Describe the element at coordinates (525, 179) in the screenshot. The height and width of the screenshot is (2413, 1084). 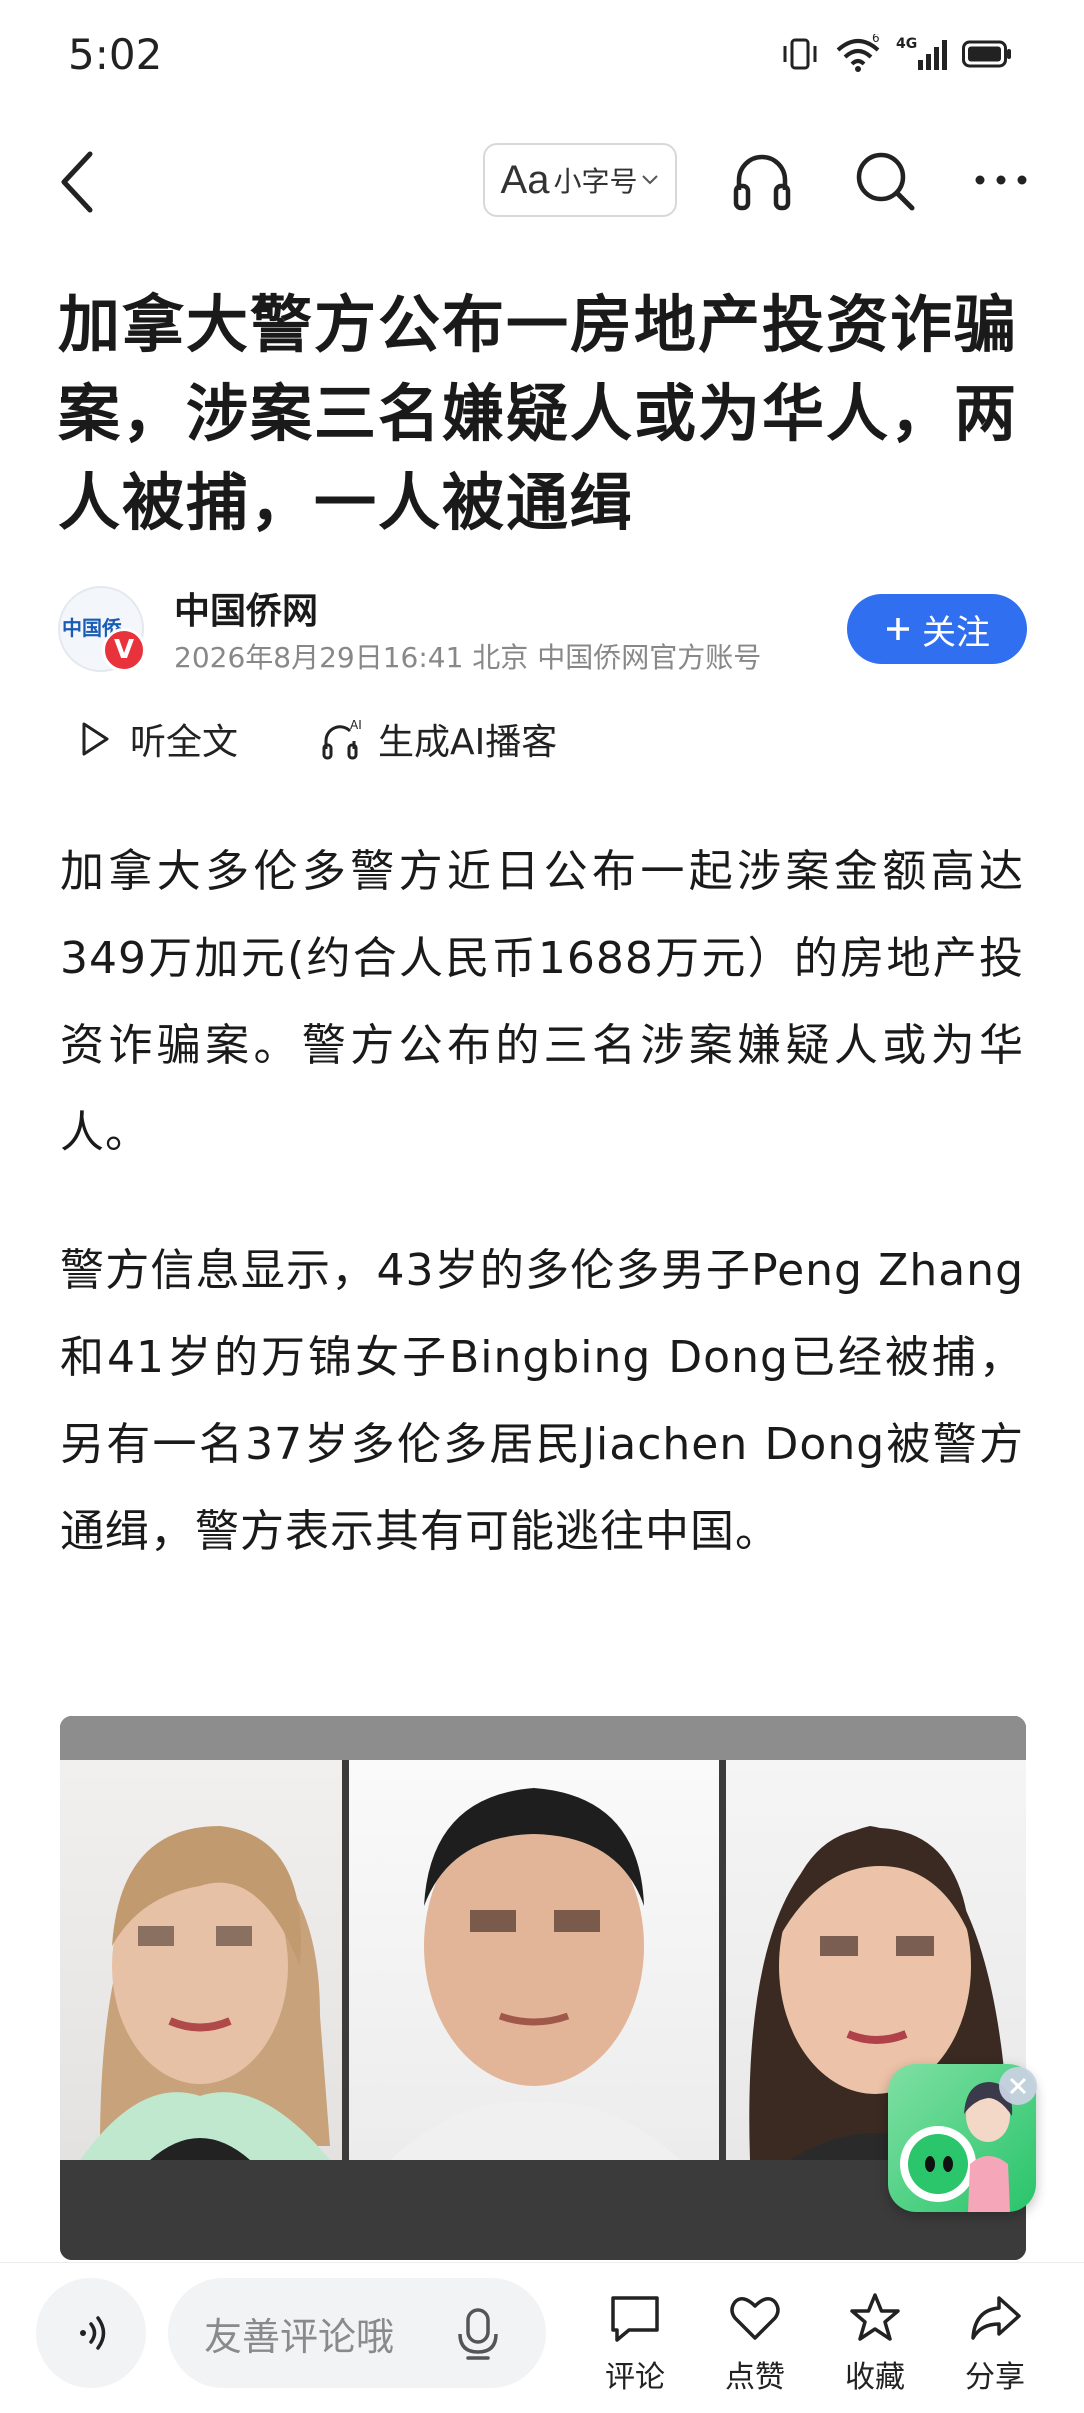
I see `font-size-aa: Aa` at that location.